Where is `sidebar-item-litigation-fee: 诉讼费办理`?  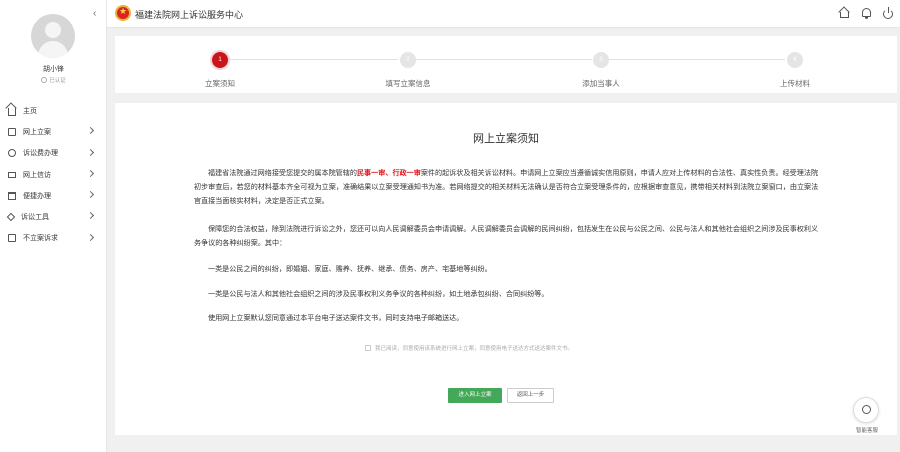 sidebar-item-litigation-fee: 诉讼费办理 is located at coordinates (53, 153).